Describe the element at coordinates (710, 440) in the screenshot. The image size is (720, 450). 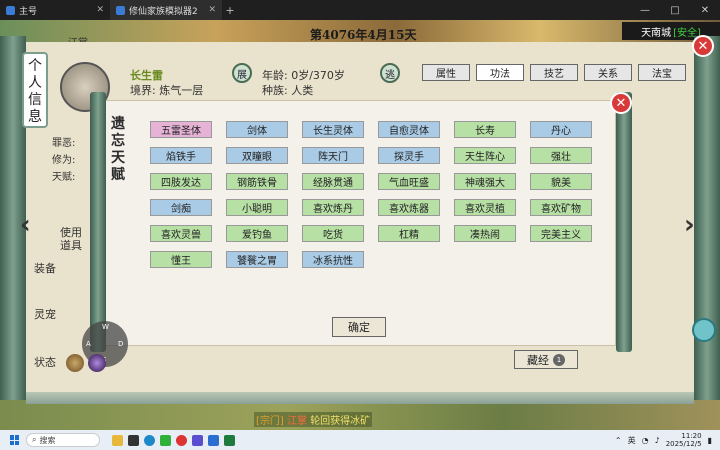
I see `notification-icon: ▮` at that location.